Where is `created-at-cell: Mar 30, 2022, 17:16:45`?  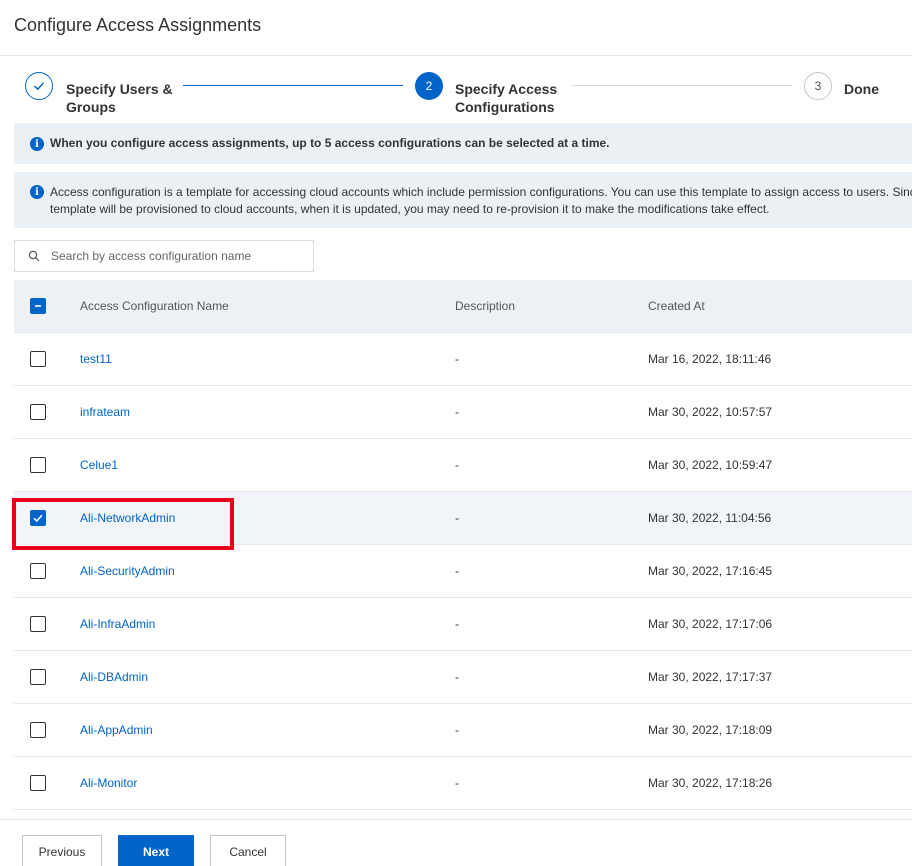 created-at-cell: Mar 30, 2022, 17:16:45 is located at coordinates (710, 571).